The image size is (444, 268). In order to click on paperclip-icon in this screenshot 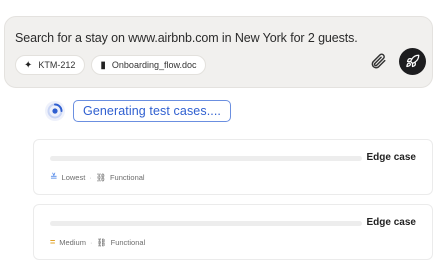, I will do `click(378, 61)`.